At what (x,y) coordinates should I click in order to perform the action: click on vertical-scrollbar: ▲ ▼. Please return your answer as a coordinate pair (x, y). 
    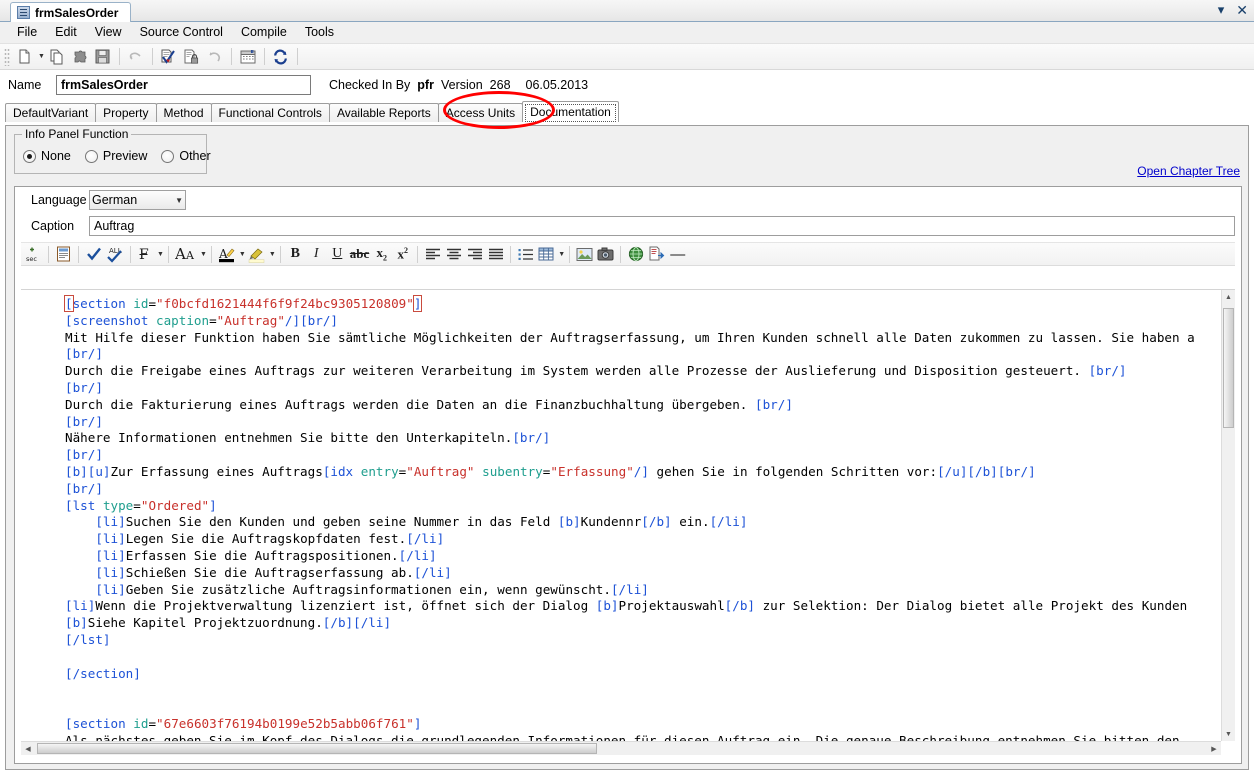
    Looking at the image, I should click on (1228, 515).